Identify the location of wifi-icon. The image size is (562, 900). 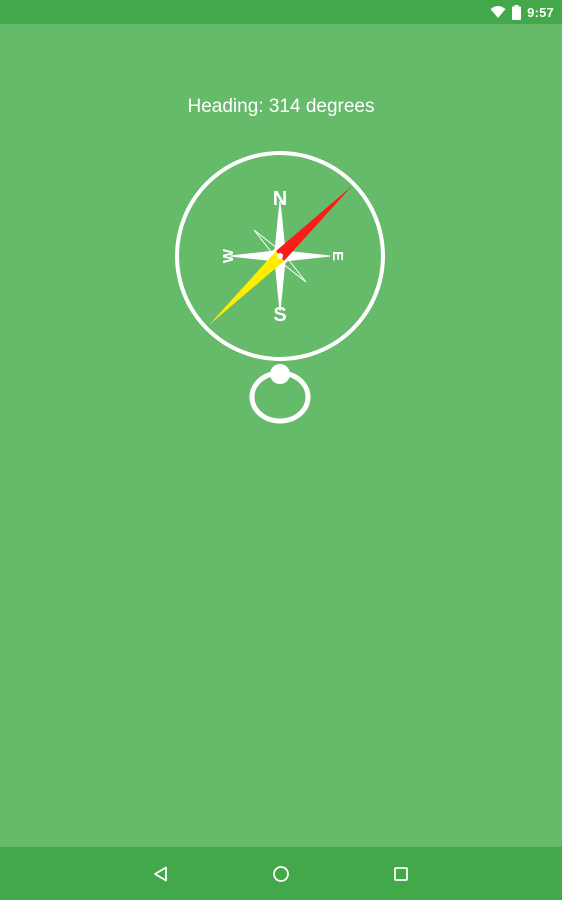
(498, 12).